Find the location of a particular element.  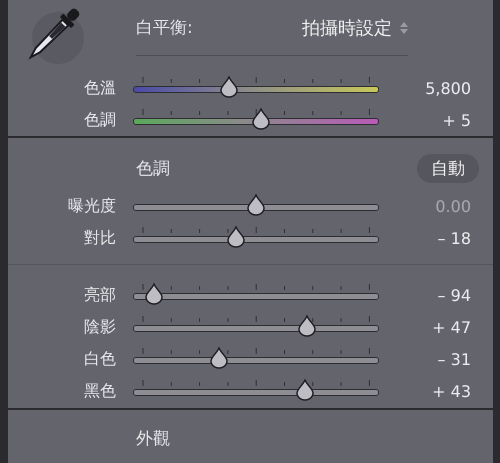

slider-value: – 94 is located at coordinates (454, 295).